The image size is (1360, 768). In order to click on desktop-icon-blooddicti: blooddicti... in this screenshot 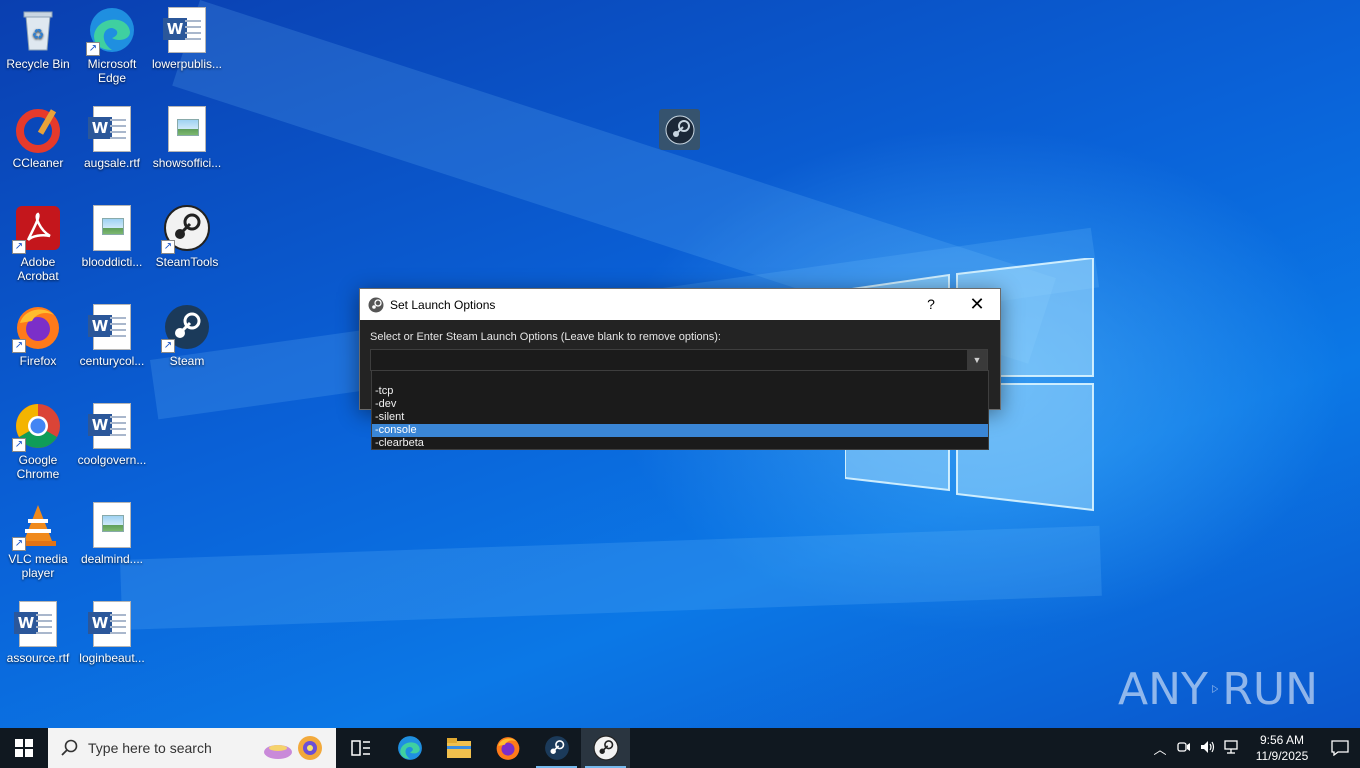, I will do `click(112, 243)`.